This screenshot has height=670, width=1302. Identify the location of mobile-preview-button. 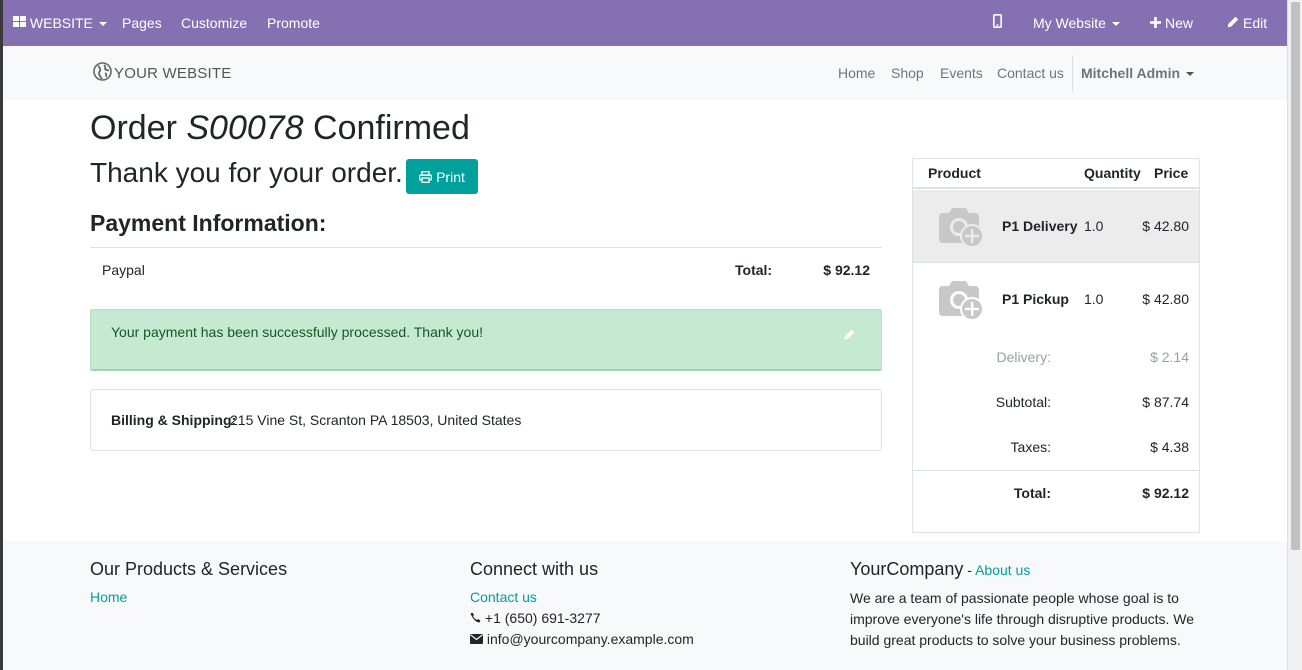
(998, 23).